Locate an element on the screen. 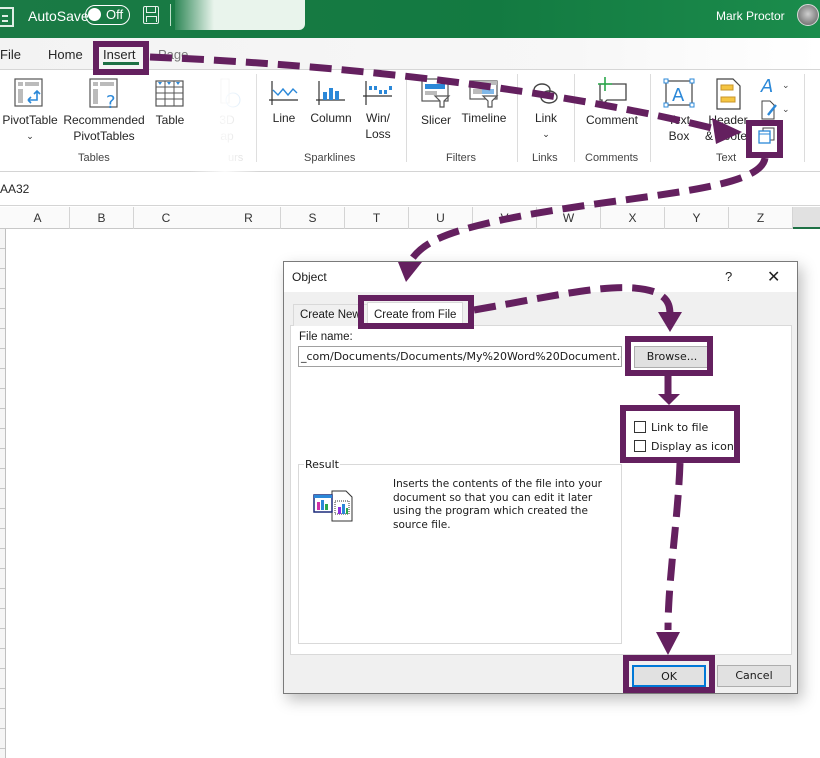 This screenshot has width=820, height=758. highlight-browse-button is located at coordinates (669, 356).